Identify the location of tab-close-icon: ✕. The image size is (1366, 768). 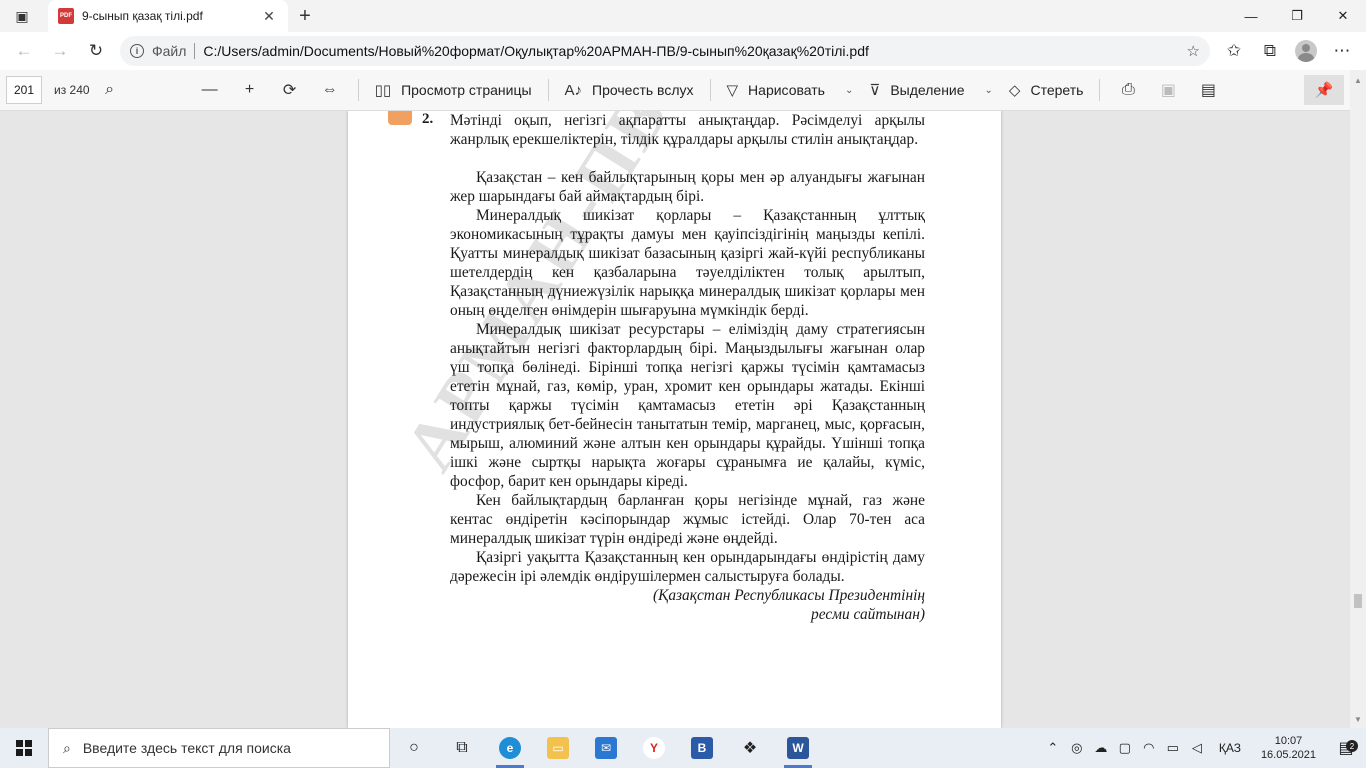
(269, 16).